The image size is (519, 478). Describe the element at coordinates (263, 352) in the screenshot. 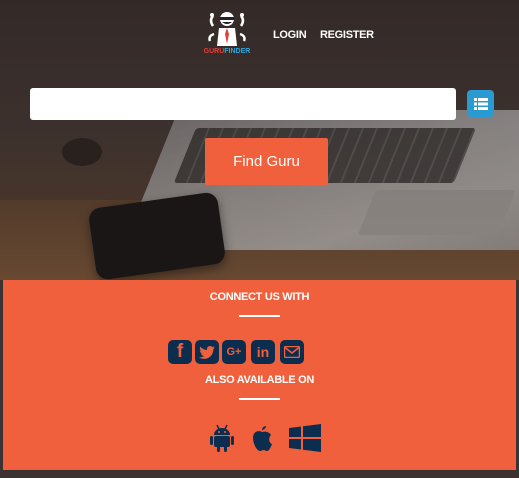

I see `linkedin-icon: in` at that location.